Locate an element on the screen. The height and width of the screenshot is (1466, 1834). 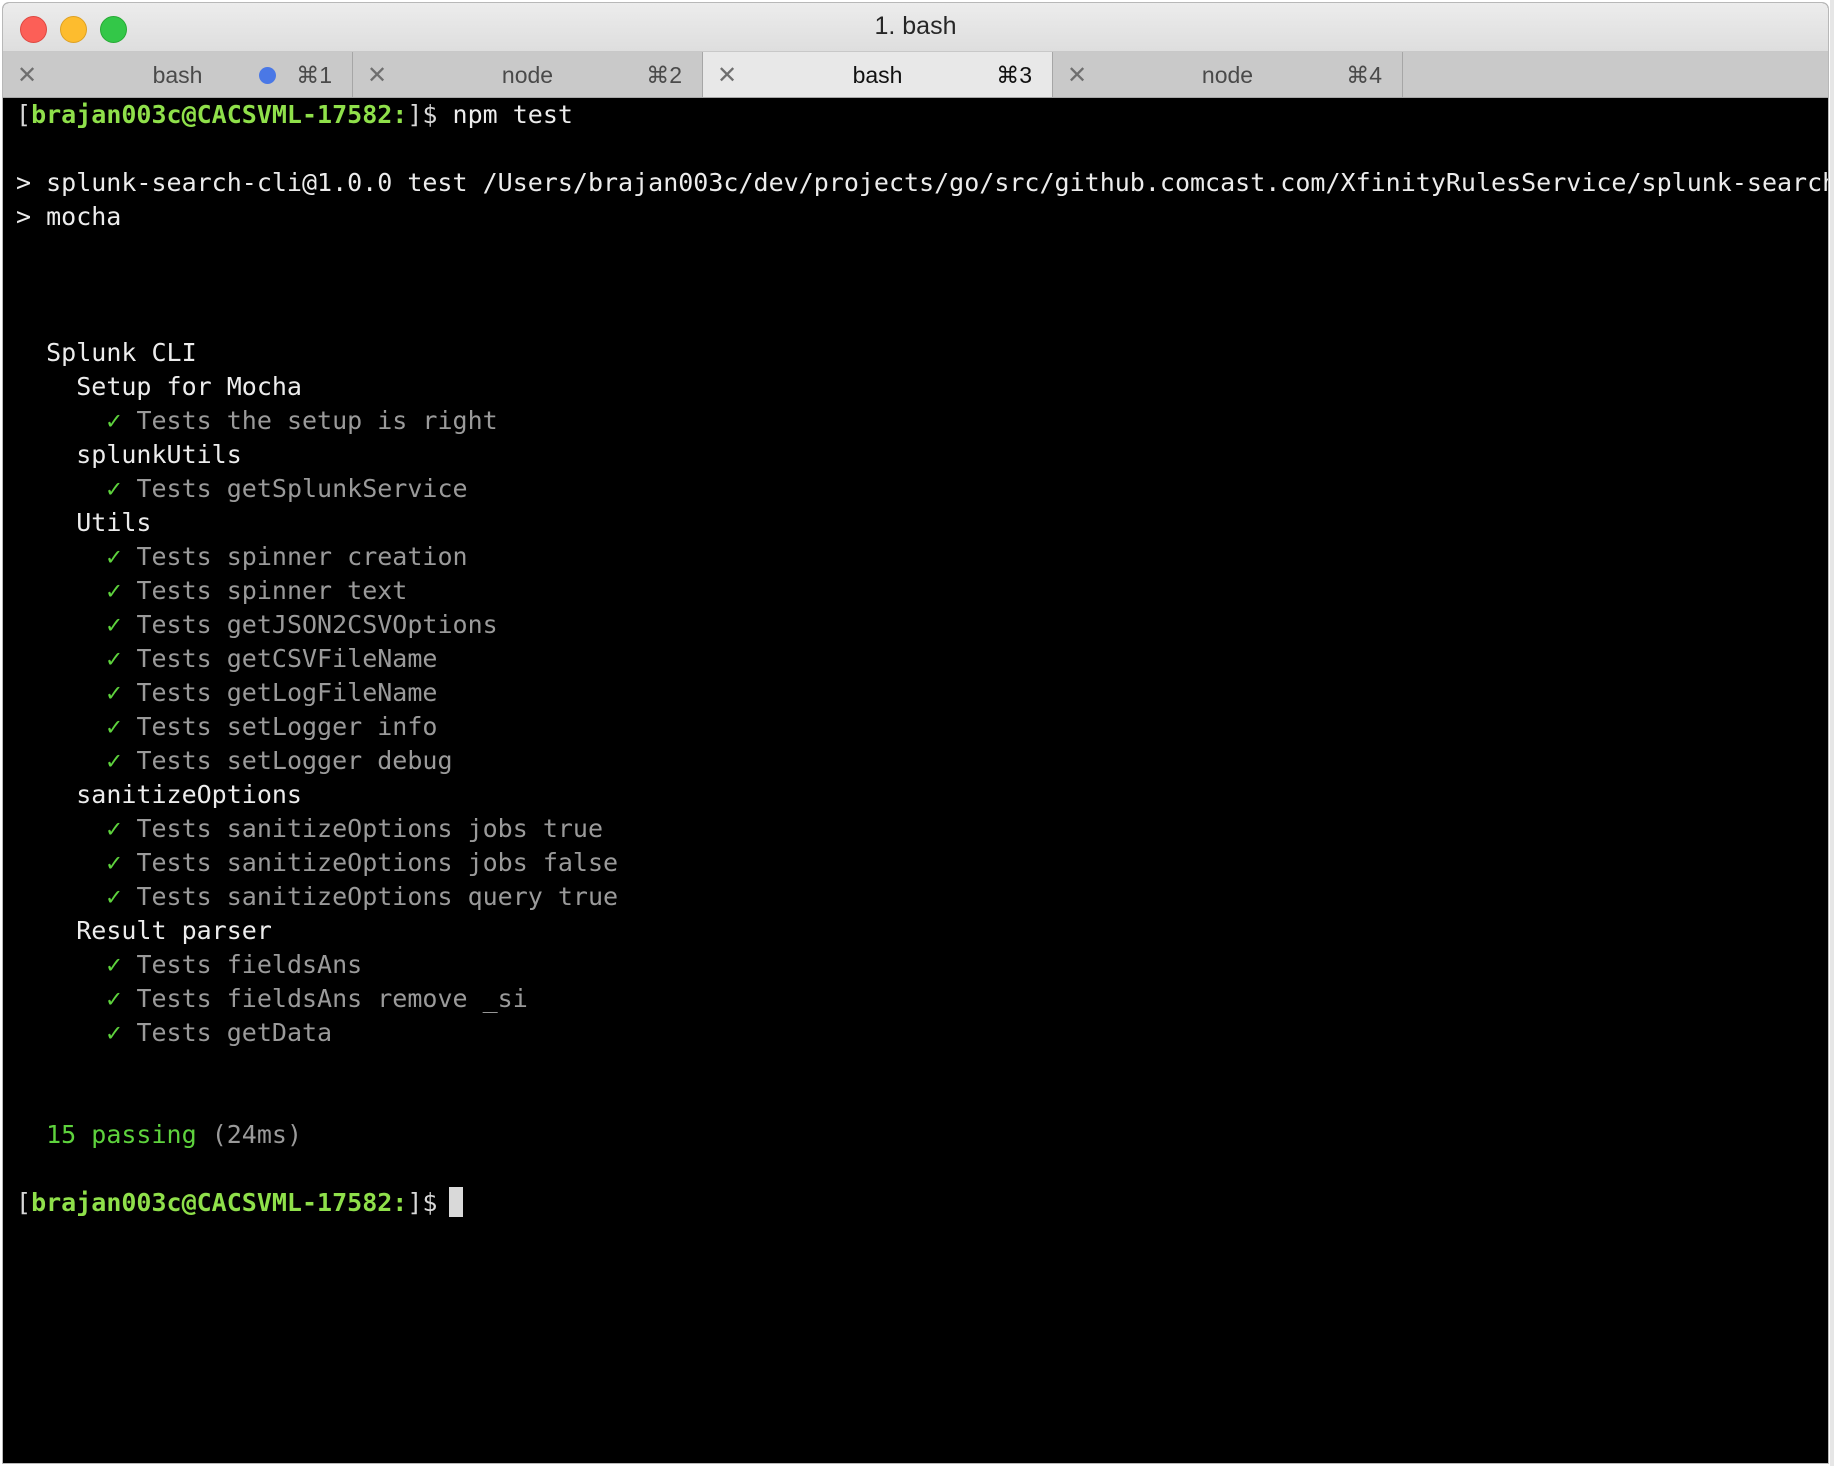
test-row: ✓ Tests getSplunkService is located at coordinates (242, 489).